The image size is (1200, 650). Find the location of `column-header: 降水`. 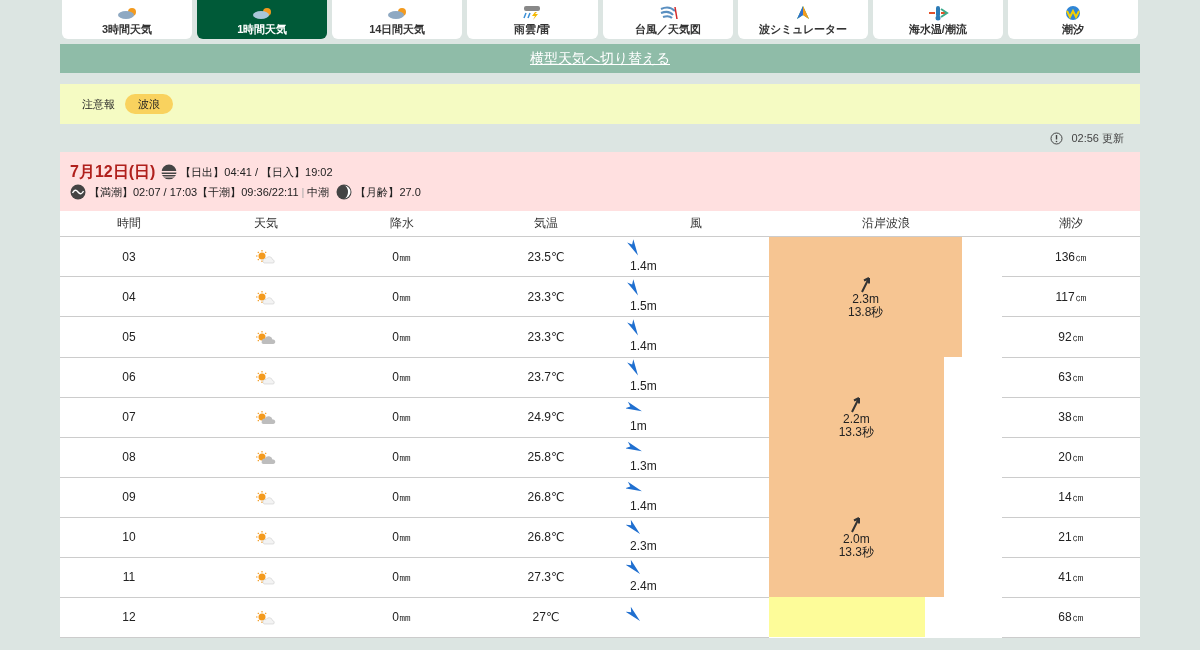

column-header: 降水 is located at coordinates (401, 223).